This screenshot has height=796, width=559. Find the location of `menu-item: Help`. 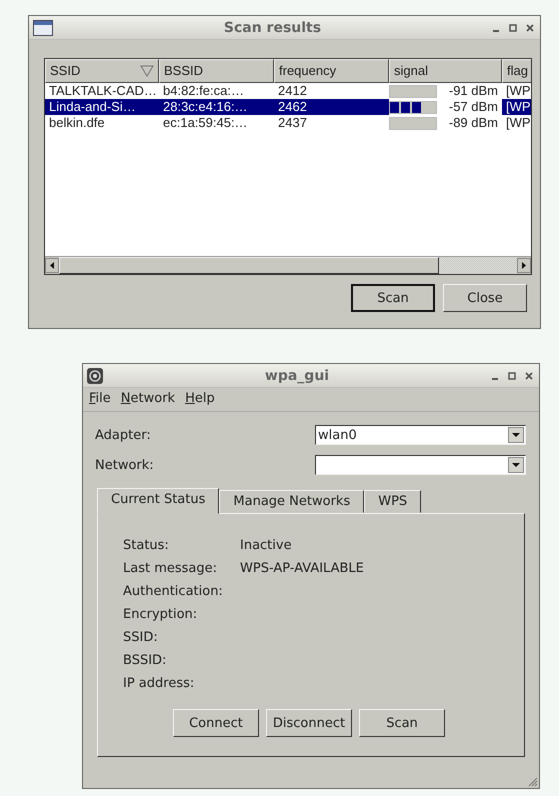

menu-item: Help is located at coordinates (200, 399).